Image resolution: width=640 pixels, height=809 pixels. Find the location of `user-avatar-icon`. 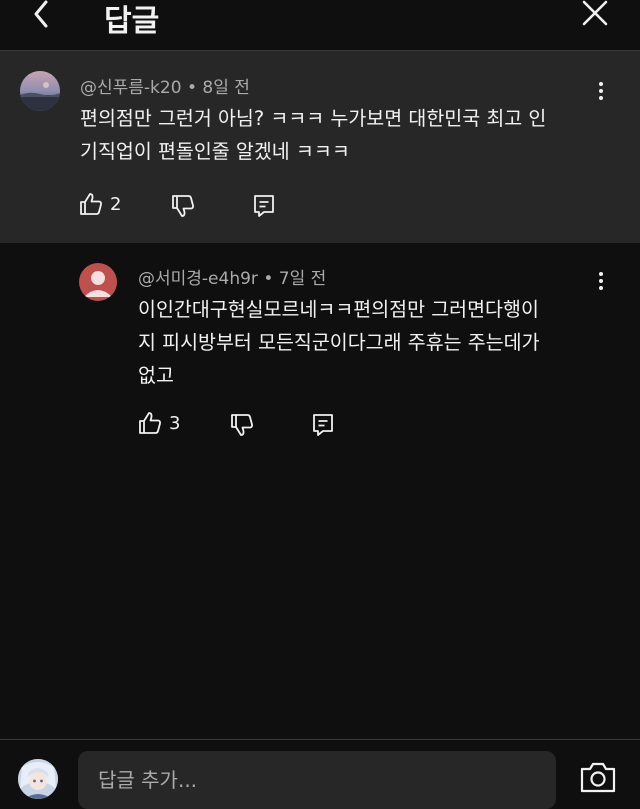

user-avatar-icon is located at coordinates (98, 284).